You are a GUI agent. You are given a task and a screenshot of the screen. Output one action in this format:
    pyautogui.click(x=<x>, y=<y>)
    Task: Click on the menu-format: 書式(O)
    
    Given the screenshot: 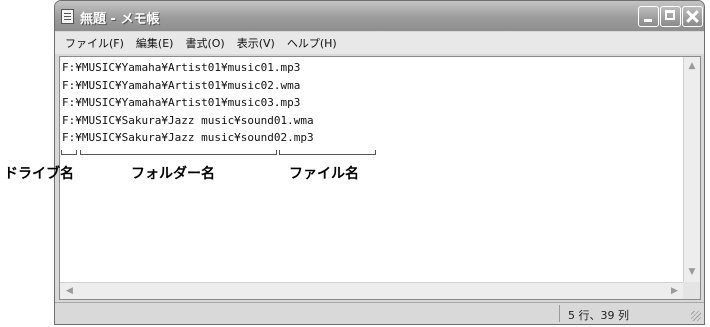 What is the action you would take?
    pyautogui.click(x=204, y=43)
    